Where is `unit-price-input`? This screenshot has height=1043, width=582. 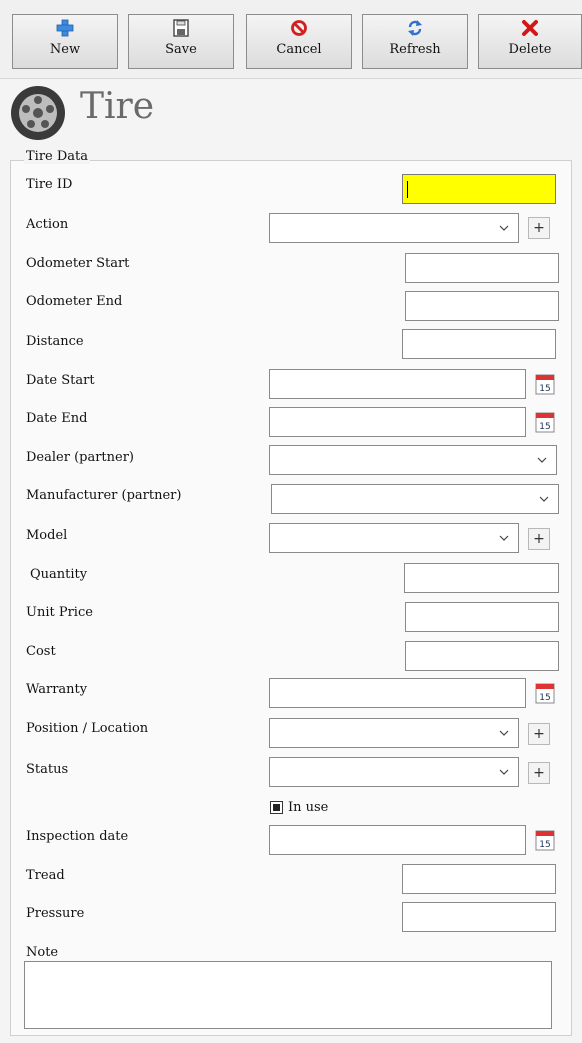 unit-price-input is located at coordinates (482, 617).